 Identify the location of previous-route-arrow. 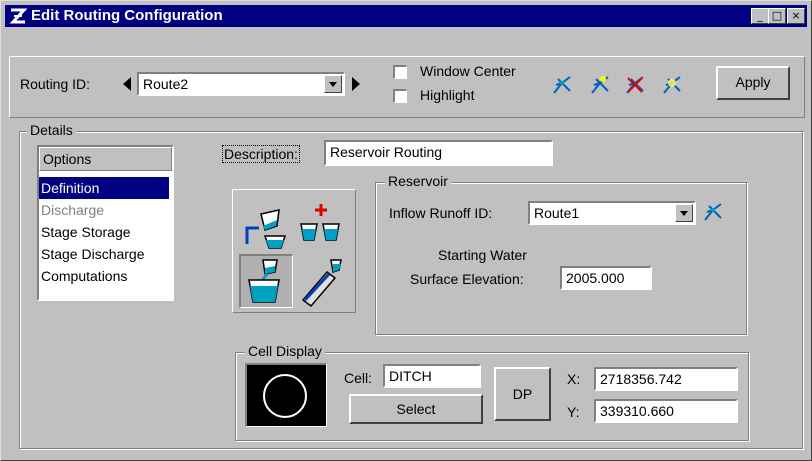
(127, 84).